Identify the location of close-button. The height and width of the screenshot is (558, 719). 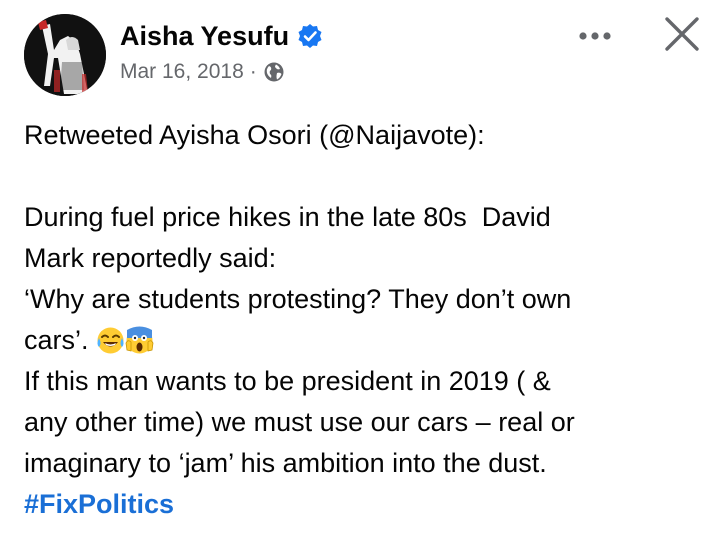
(682, 34).